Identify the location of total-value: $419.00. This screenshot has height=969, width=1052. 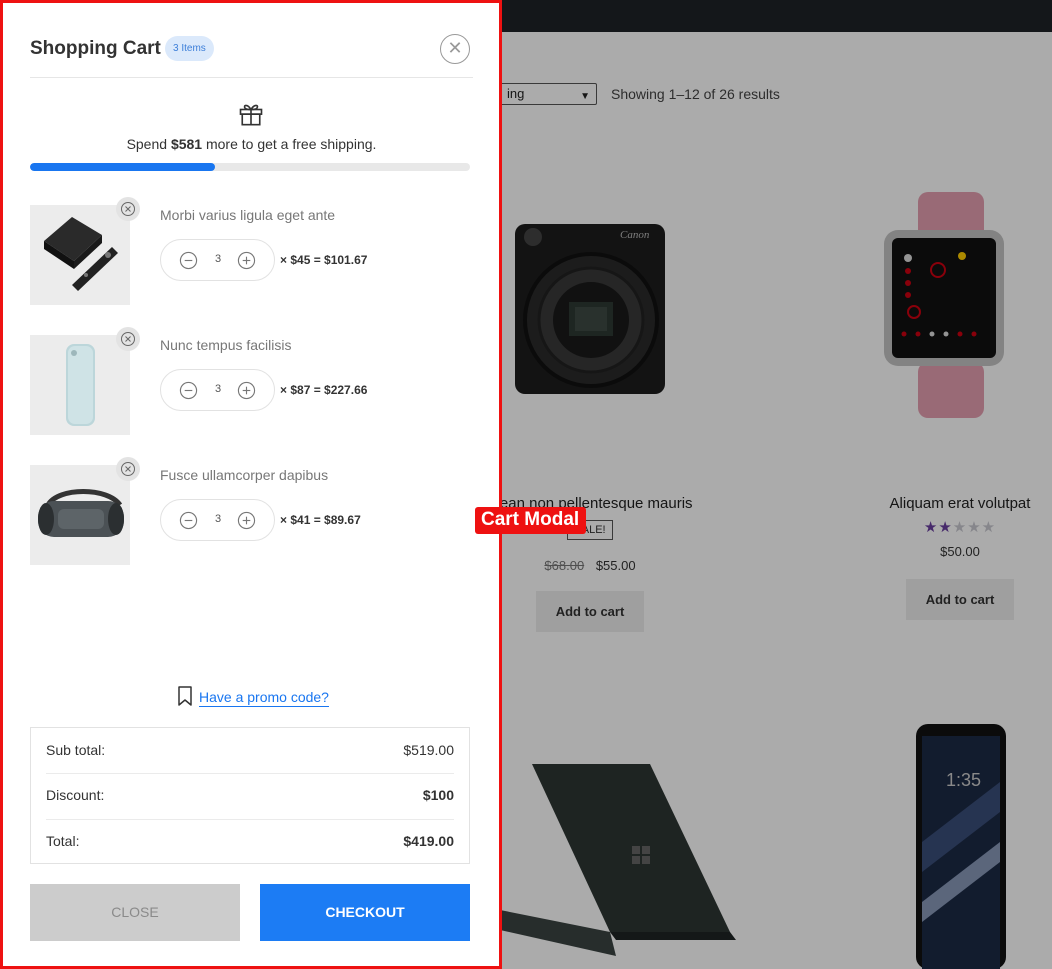
(428, 841).